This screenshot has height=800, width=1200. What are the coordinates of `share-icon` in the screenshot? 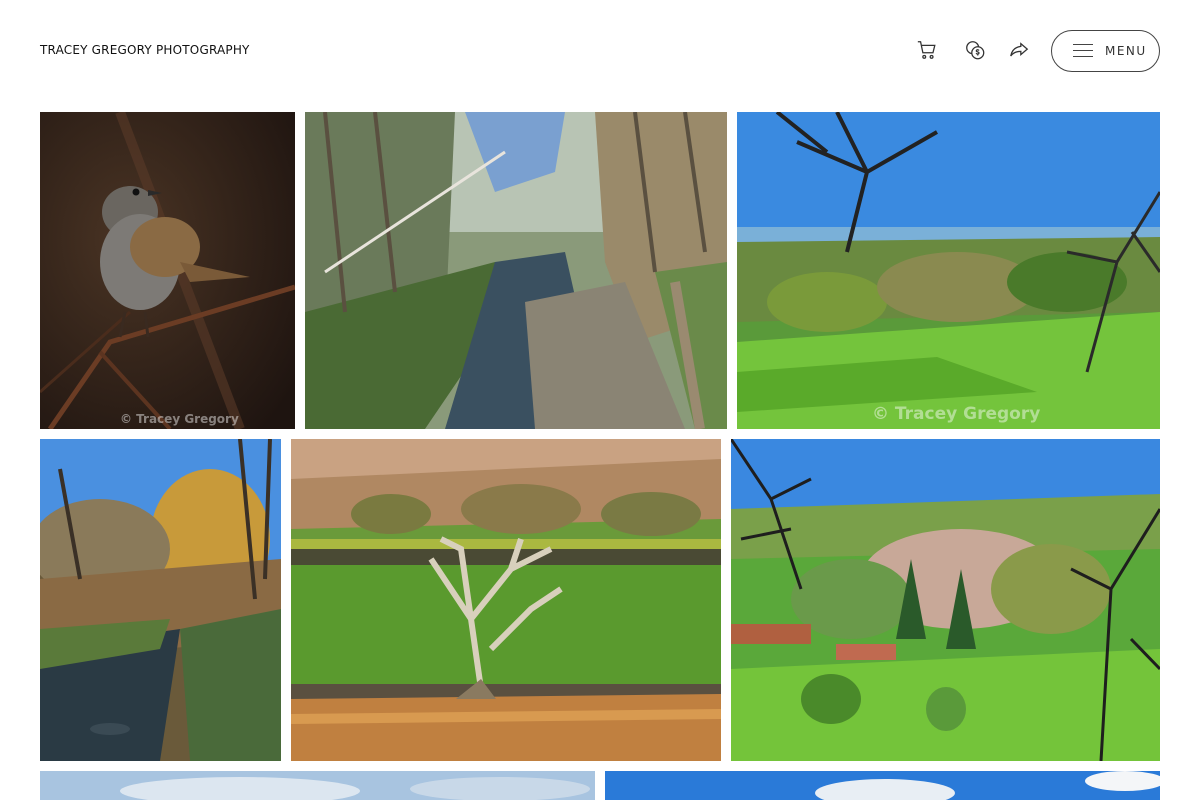 It's located at (1019, 50).